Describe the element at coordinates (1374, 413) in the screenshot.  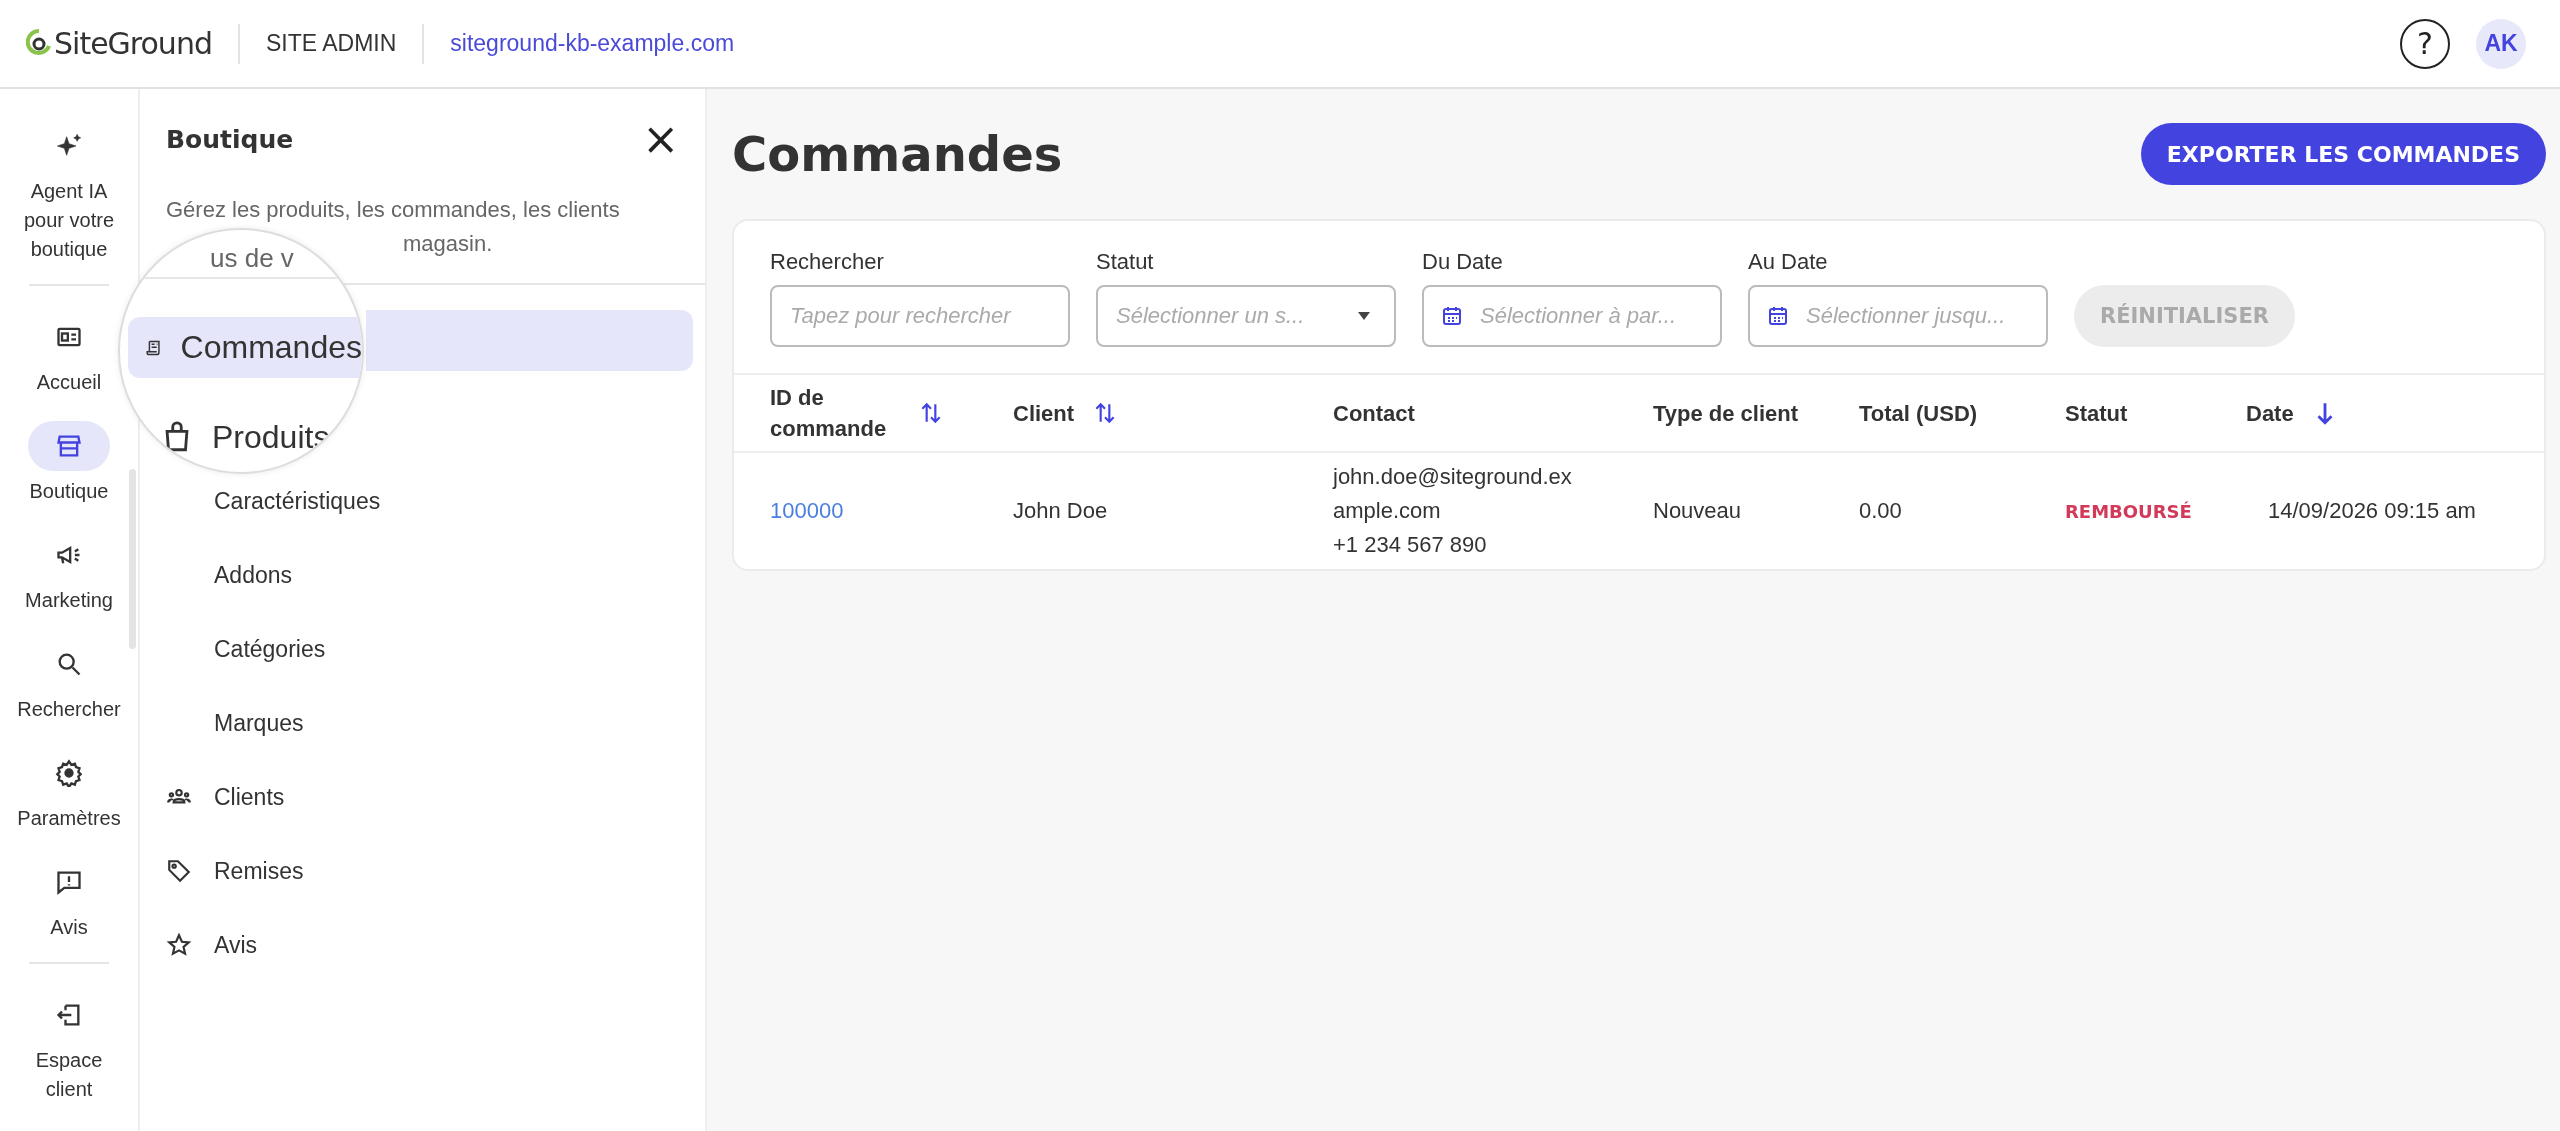
I see `column-header: Contact` at that location.